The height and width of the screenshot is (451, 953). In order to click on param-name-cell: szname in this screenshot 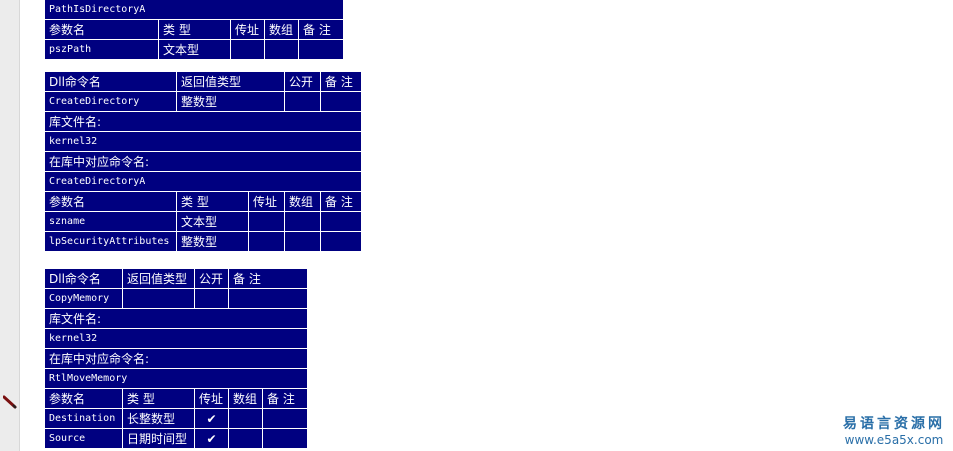, I will do `click(110, 221)`.